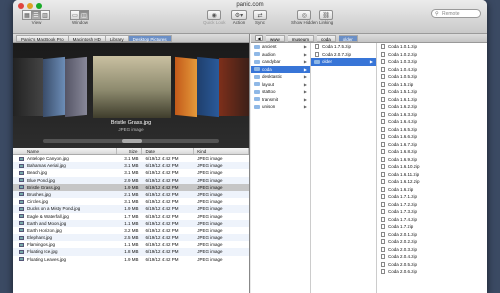 This screenshot has width=500, height=293. Describe the element at coordinates (432, 250) in the screenshot. I see `file-item: Coda 2.0.3.zip` at that location.